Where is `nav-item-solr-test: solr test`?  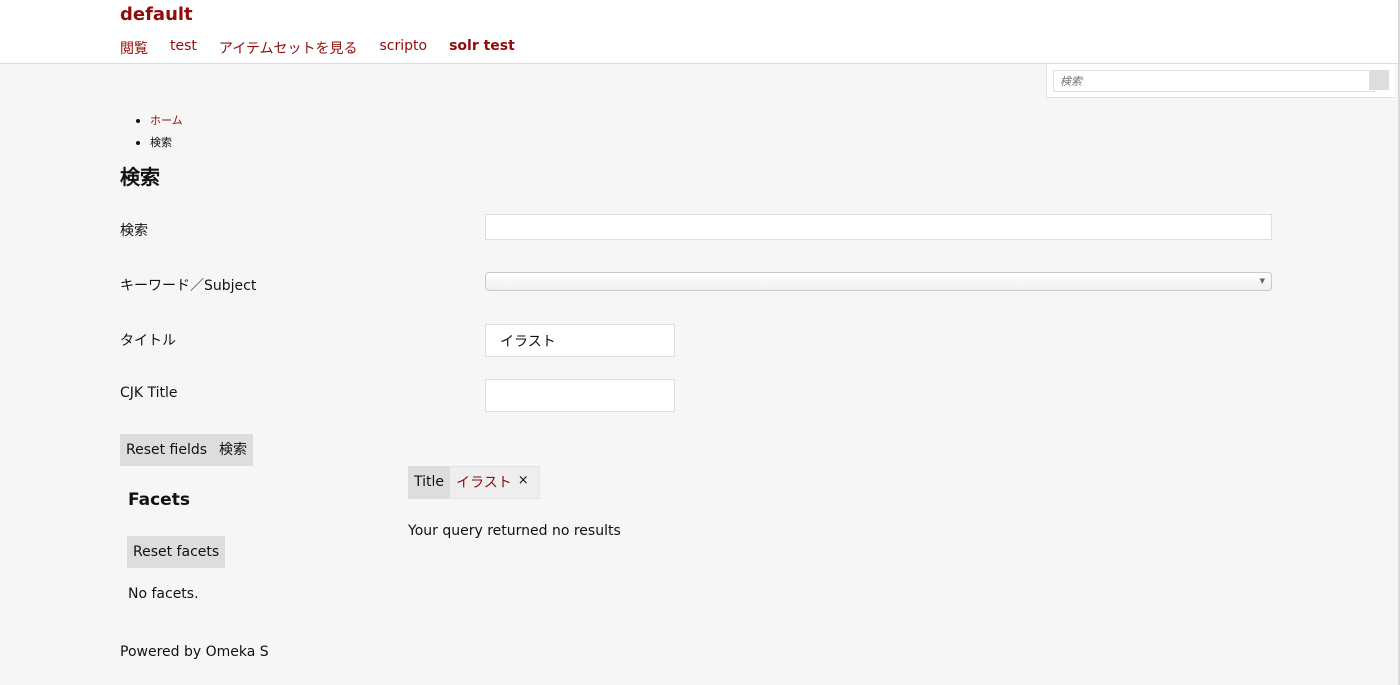 nav-item-solr-test: solr test is located at coordinates (482, 48).